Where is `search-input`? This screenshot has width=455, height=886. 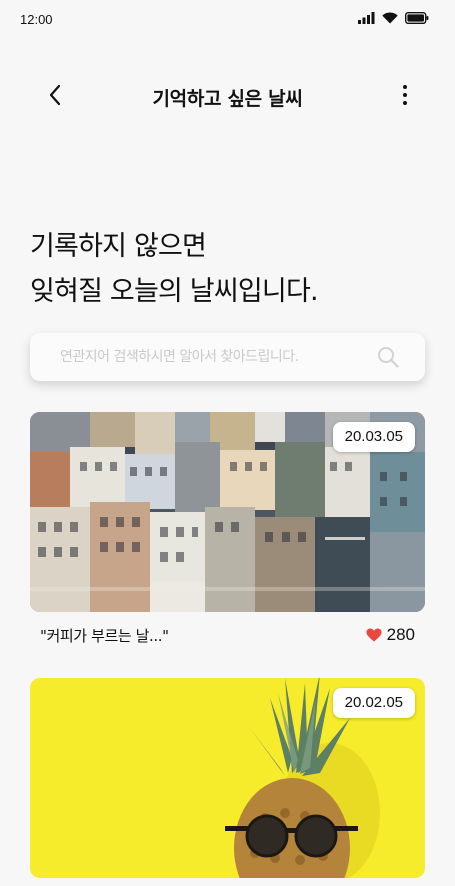 search-input is located at coordinates (200, 357).